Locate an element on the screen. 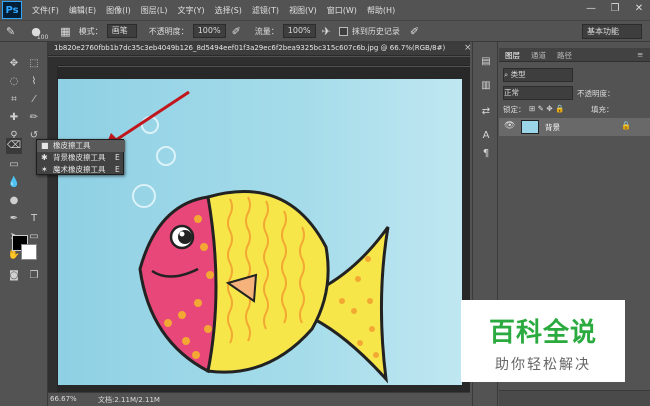 Image resolution: width=650 pixels, height=406 pixels. magic-eraser-option: ✶ 魔术橡皮擦工具 E is located at coordinates (81, 170).